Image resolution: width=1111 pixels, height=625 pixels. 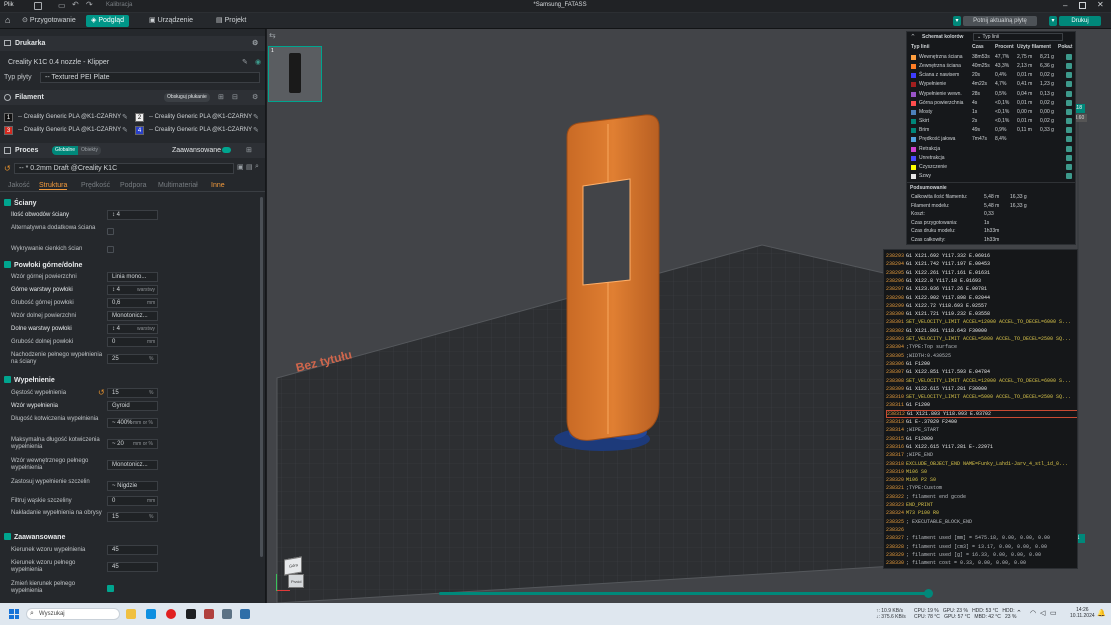 I want to click on subtab-support: Podpora, so click(x=133, y=185).